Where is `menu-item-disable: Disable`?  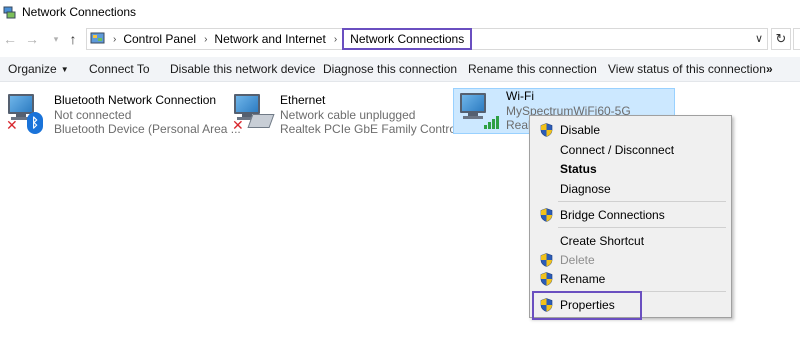
menu-item-disable: Disable is located at coordinates (630, 129).